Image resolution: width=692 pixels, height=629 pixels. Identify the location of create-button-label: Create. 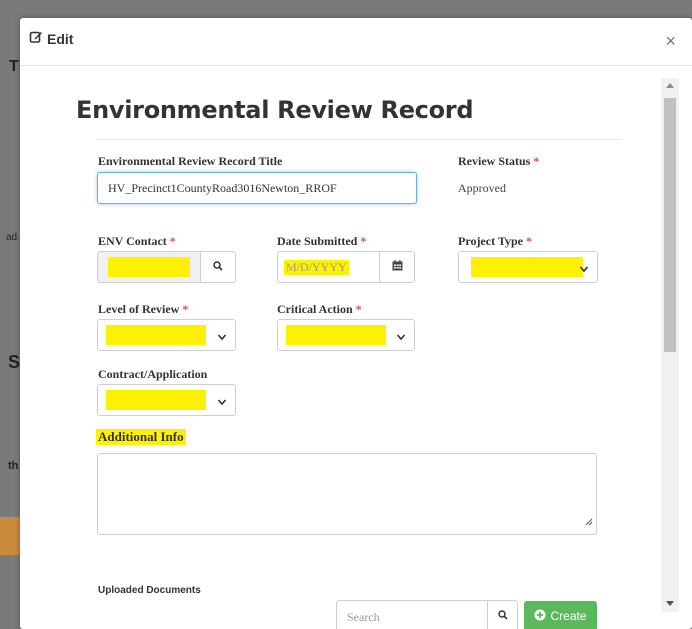
(568, 616).